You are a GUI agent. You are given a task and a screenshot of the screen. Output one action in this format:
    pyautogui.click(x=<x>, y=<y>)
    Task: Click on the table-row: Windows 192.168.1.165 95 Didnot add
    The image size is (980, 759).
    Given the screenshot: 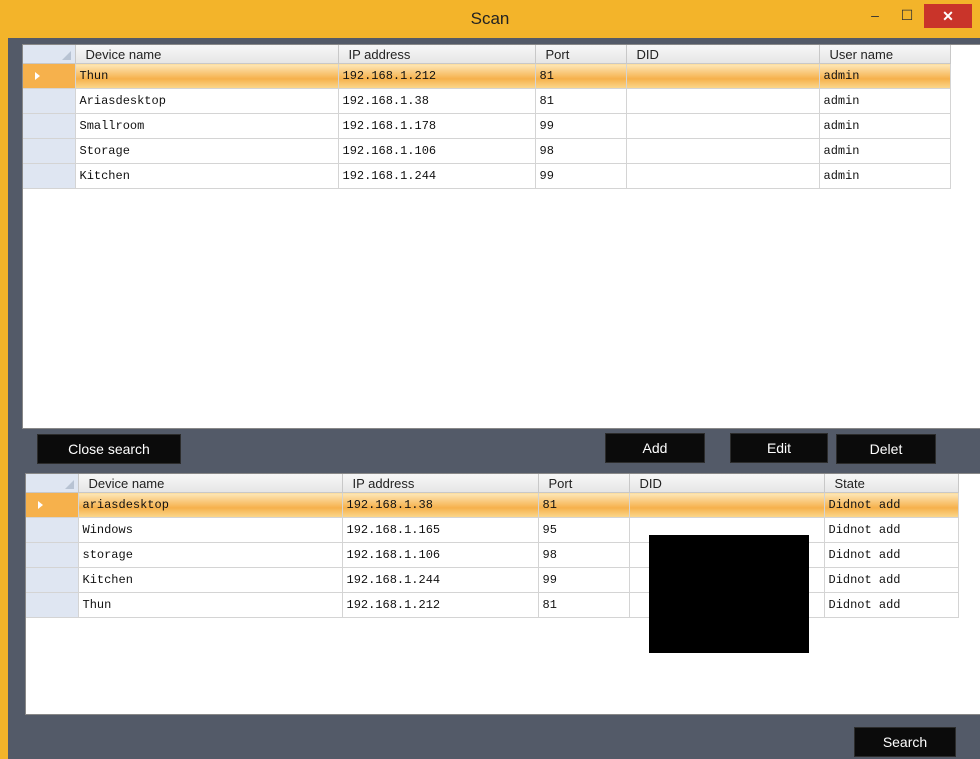 What is the action you would take?
    pyautogui.click(x=492, y=530)
    